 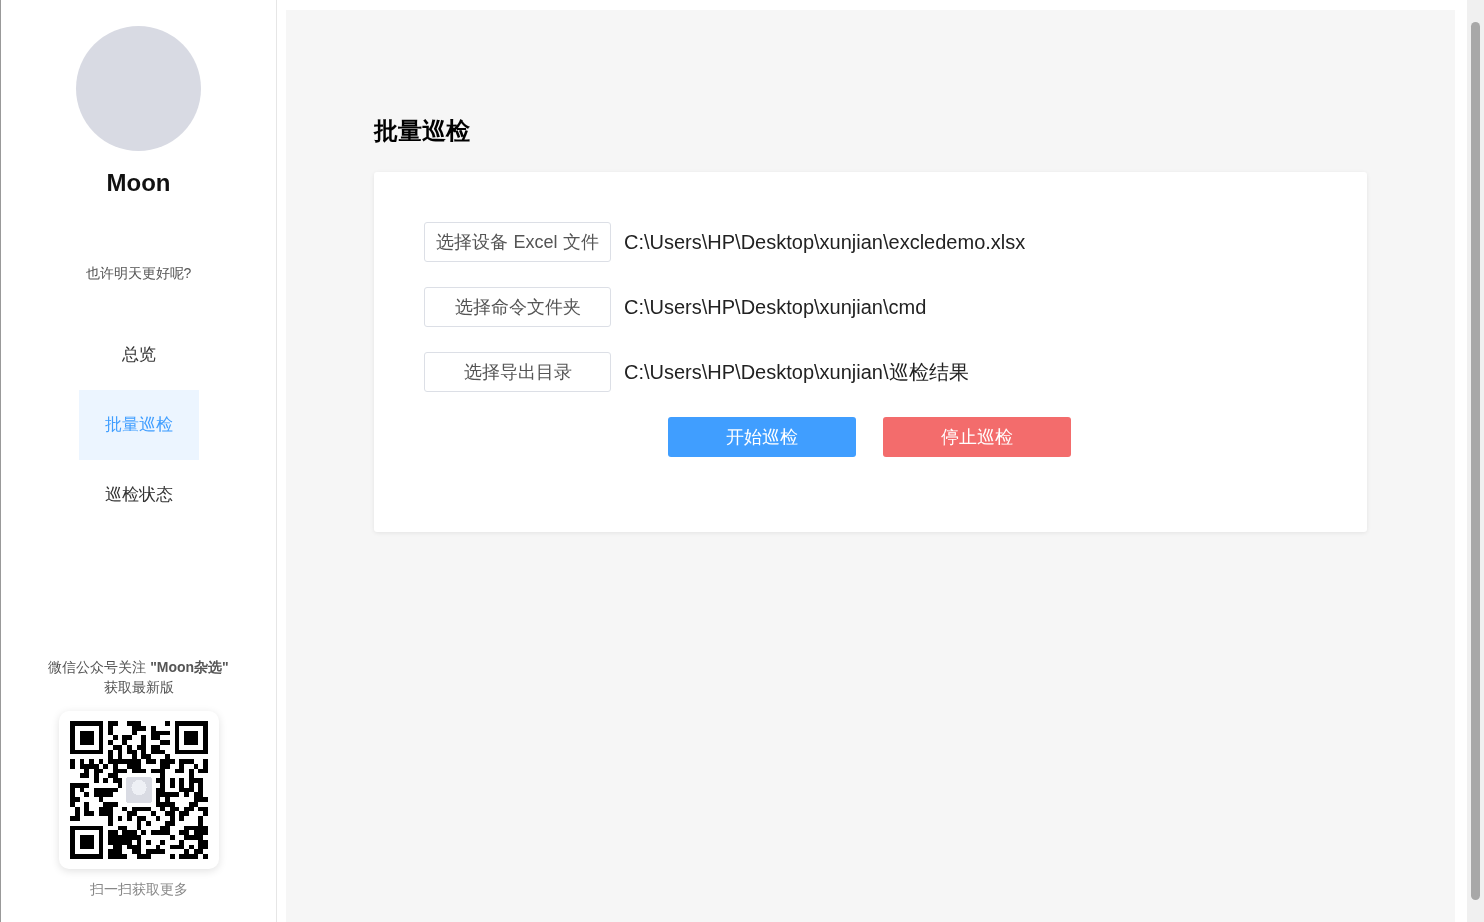 I want to click on motto-text: 也许明天更好呢?, so click(x=138, y=273).